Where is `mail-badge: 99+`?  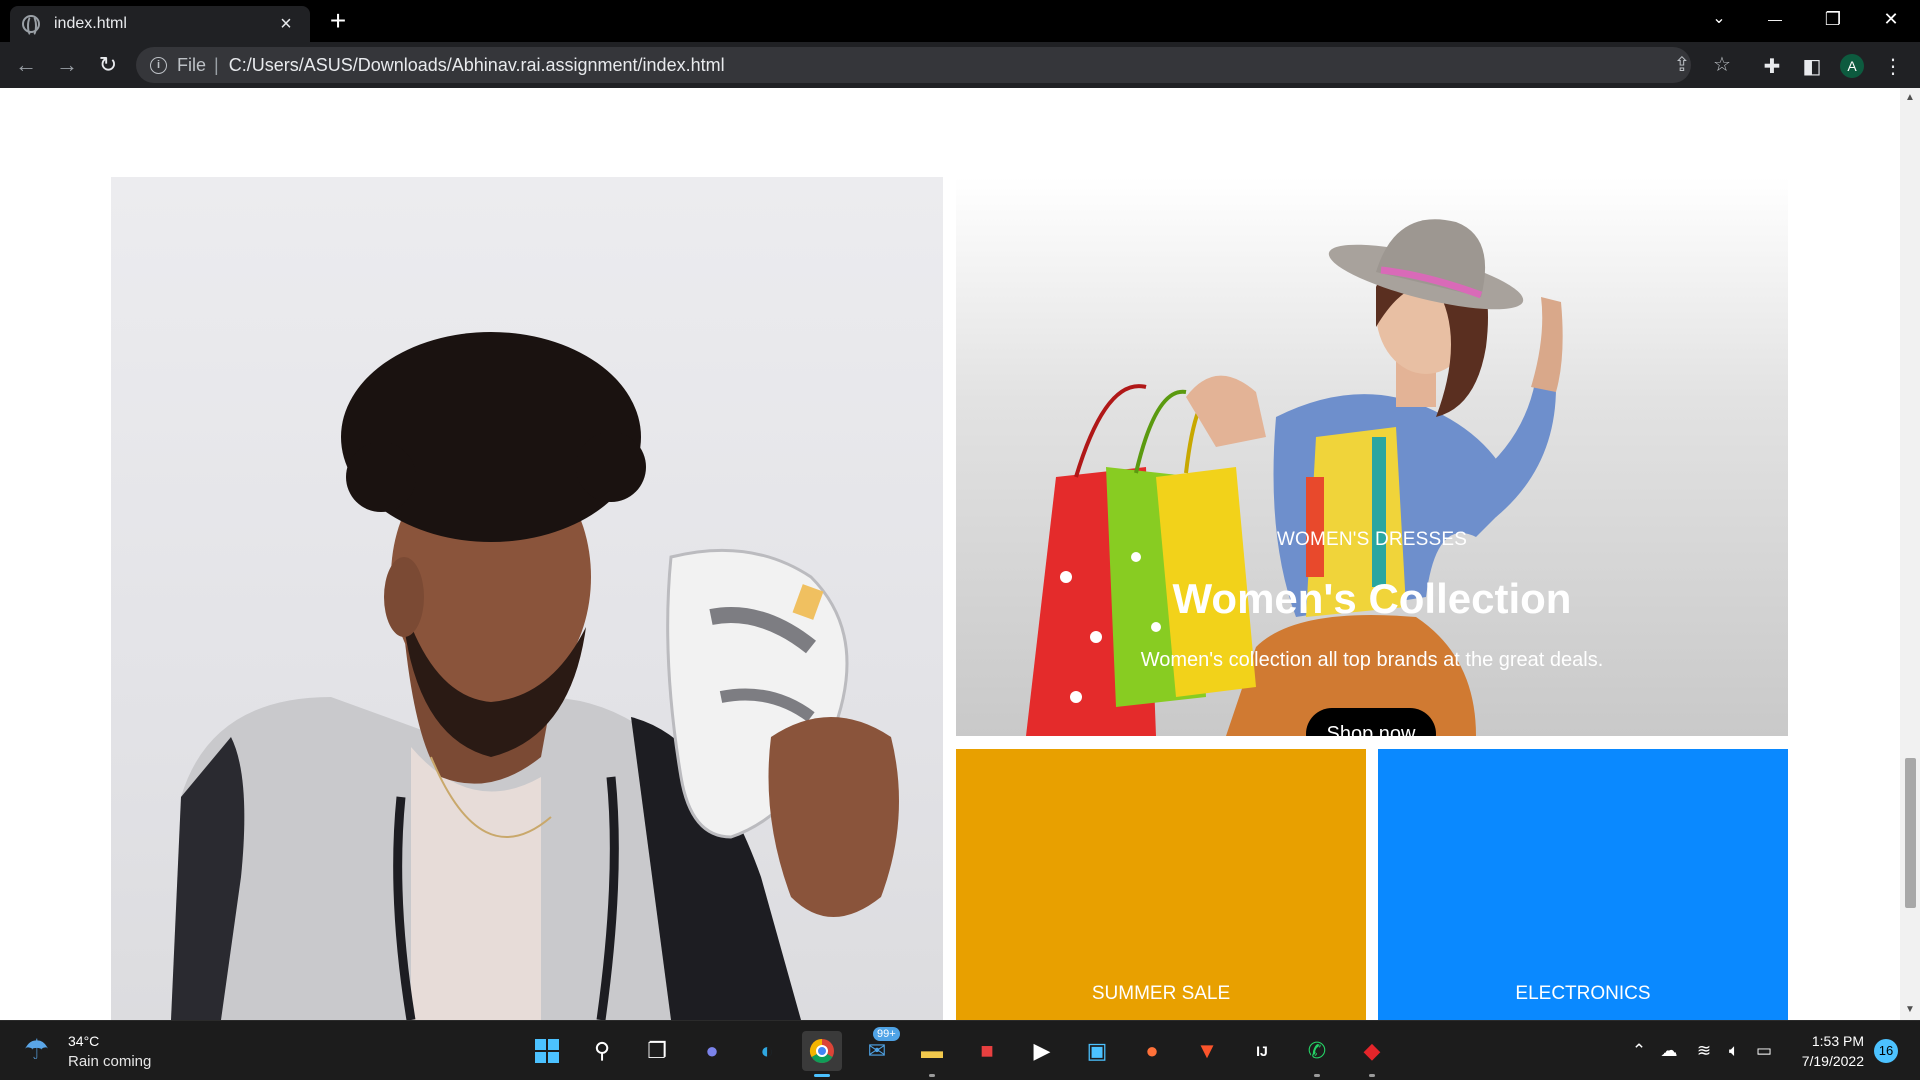 mail-badge: 99+ is located at coordinates (886, 1034).